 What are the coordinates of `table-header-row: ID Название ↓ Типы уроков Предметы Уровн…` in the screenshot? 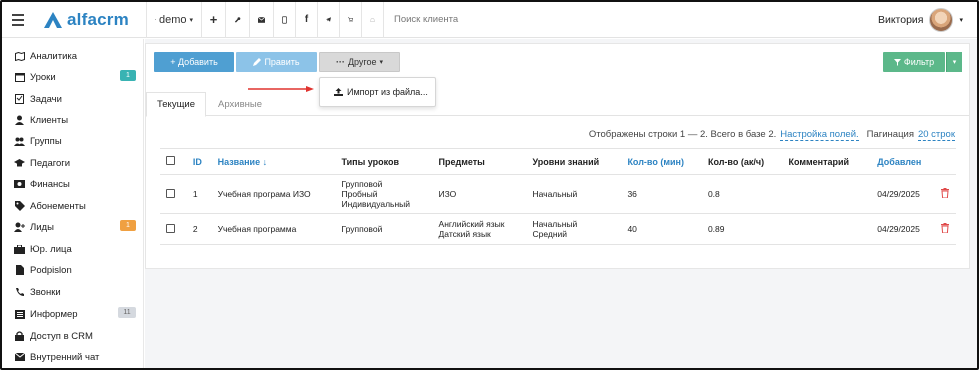 It's located at (558, 161).